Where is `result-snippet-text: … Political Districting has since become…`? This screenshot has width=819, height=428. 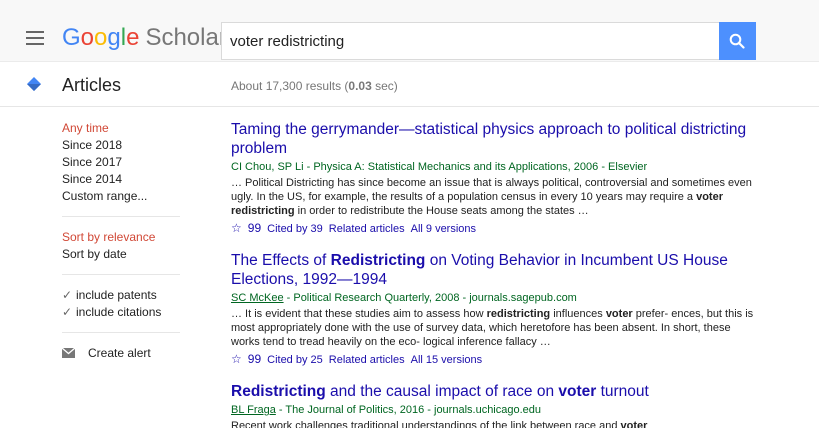
result-snippet-text: … Political Districting has since become… is located at coordinates (491, 190).